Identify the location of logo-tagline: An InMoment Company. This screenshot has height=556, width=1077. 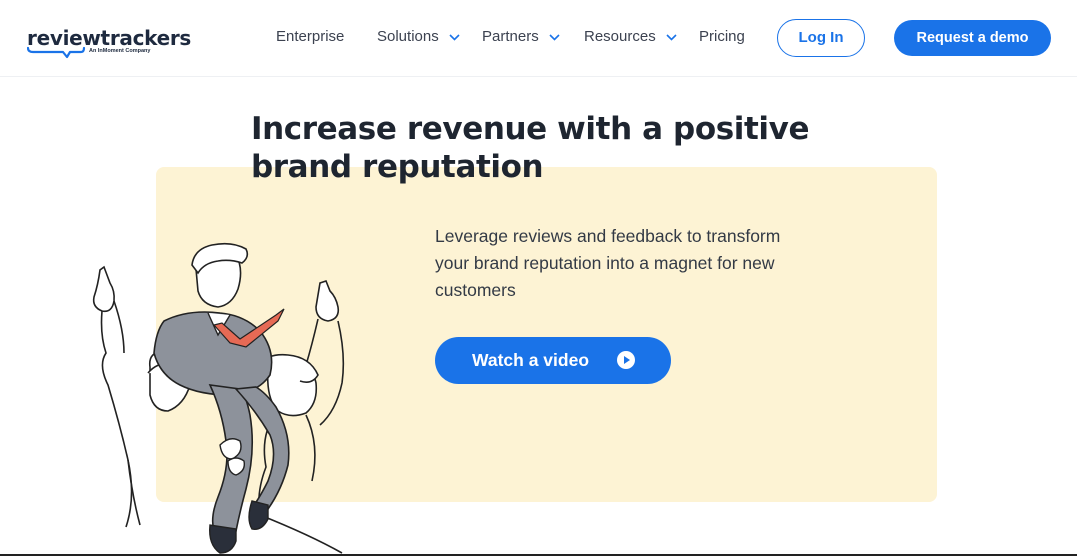
(120, 51).